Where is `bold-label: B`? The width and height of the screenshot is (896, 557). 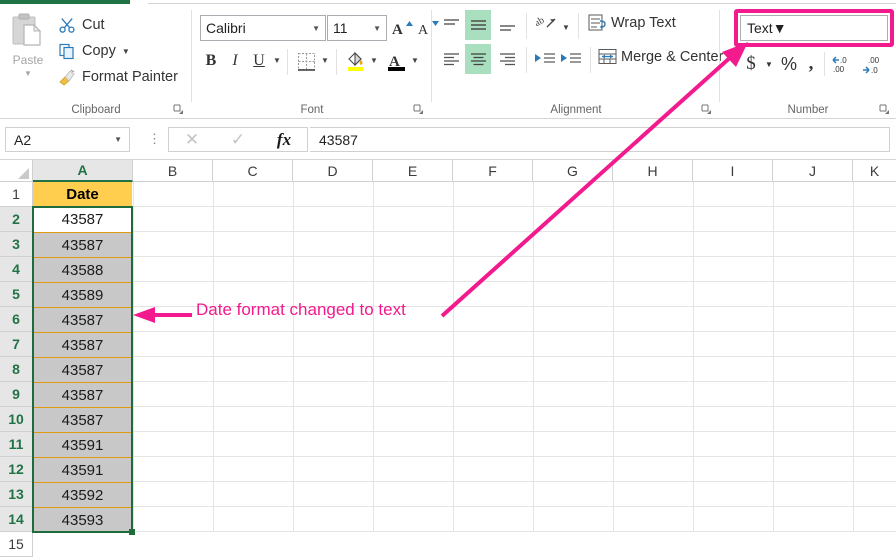 bold-label: B is located at coordinates (211, 60).